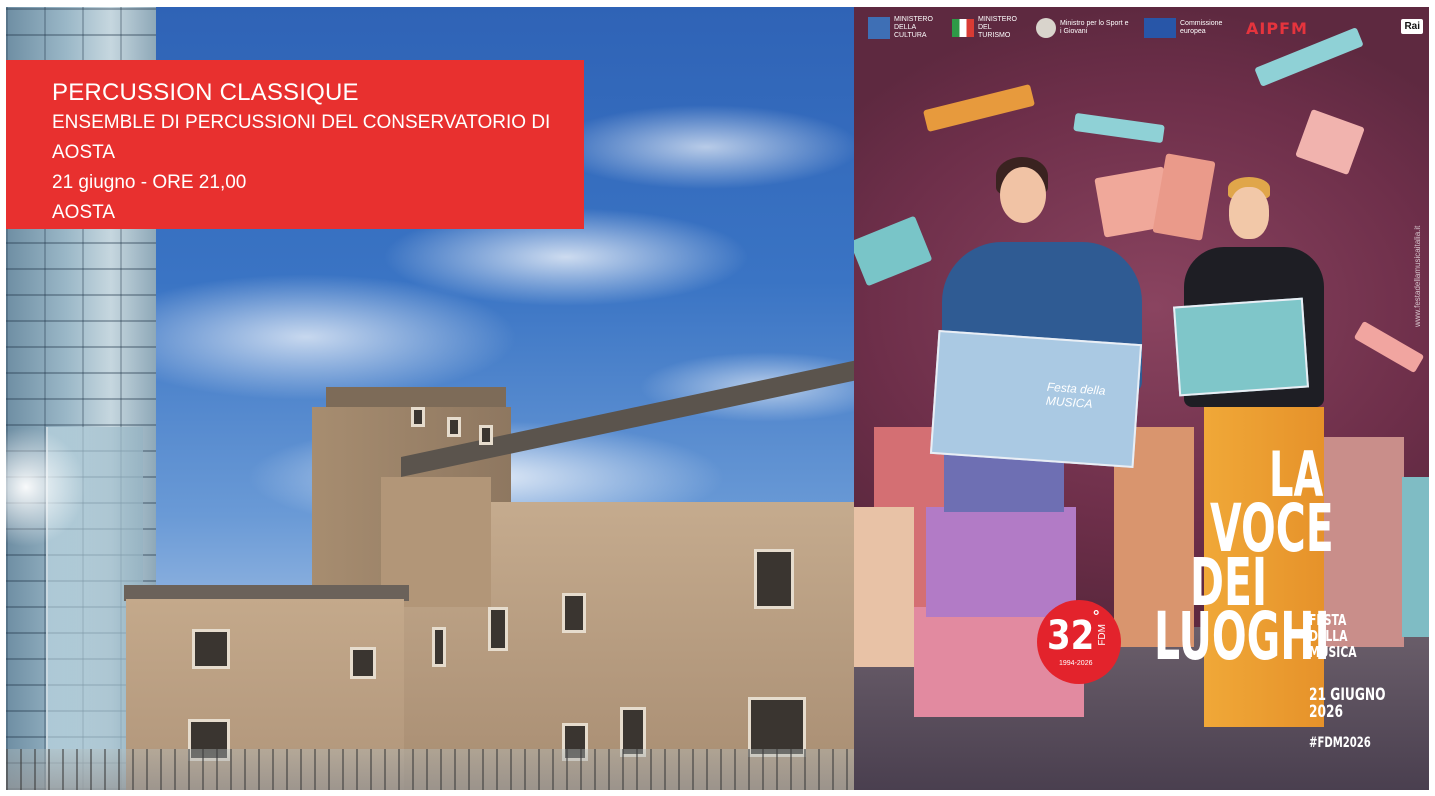 The width and height of the screenshot is (1435, 796). I want to click on poster-hashtag: #FDM2026, so click(1340, 743).